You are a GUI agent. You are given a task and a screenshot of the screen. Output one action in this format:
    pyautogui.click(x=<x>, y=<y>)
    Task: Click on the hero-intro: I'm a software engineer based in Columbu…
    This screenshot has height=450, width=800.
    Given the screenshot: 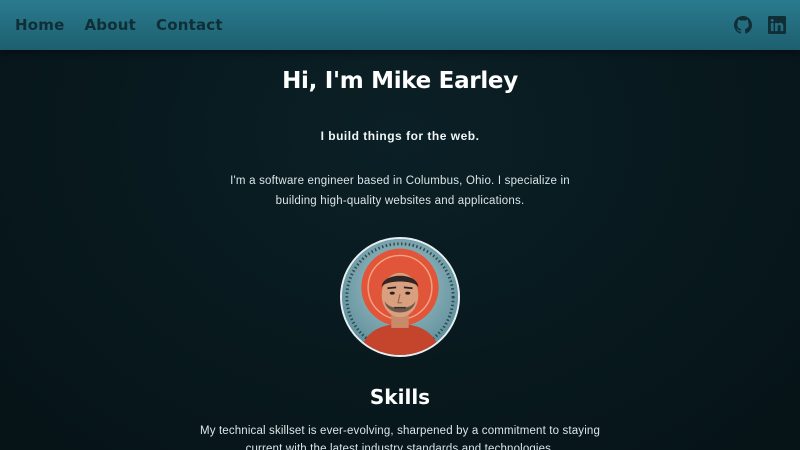 What is the action you would take?
    pyautogui.click(x=400, y=191)
    